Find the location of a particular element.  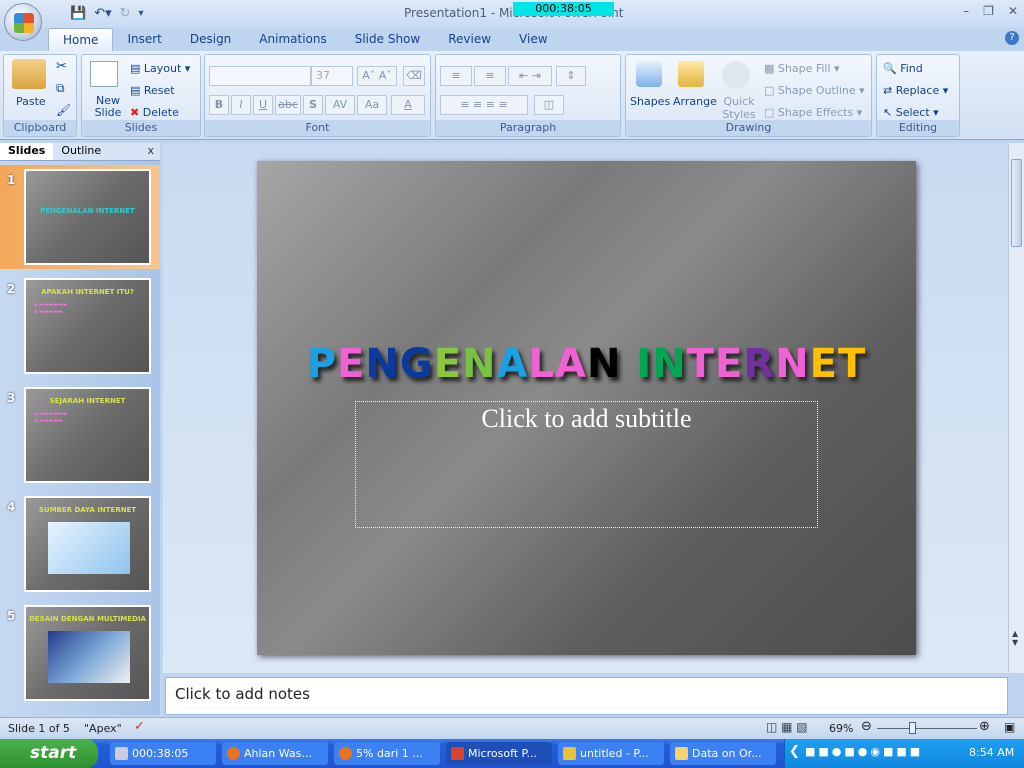

format-painter-icon: 🖌 is located at coordinates (63, 110).